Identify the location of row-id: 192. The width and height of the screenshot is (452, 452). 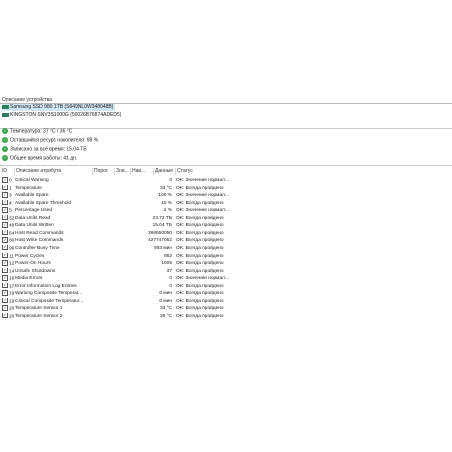
(11, 294).